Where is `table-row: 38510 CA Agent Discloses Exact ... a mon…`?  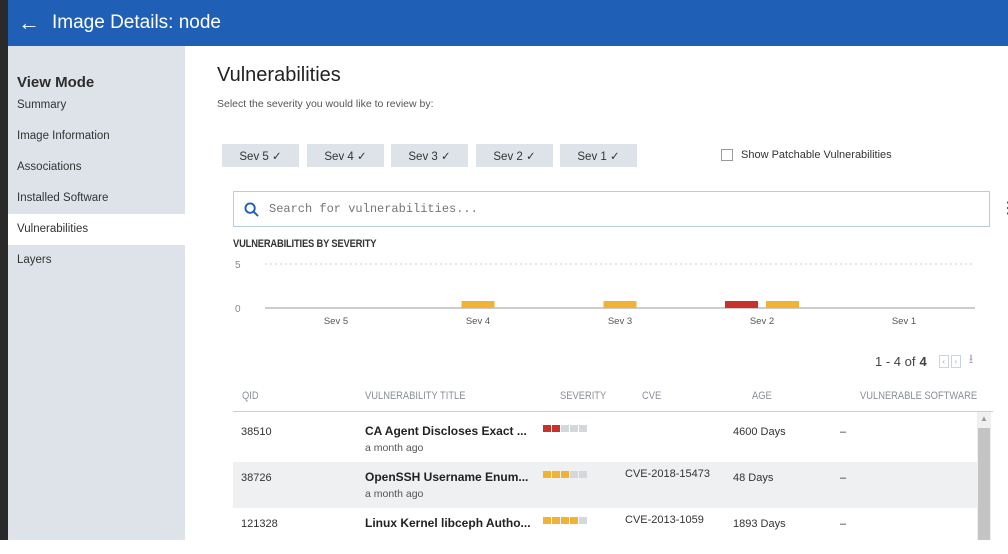 table-row: 38510 CA Agent Discloses Exact ... a mon… is located at coordinates (605, 439).